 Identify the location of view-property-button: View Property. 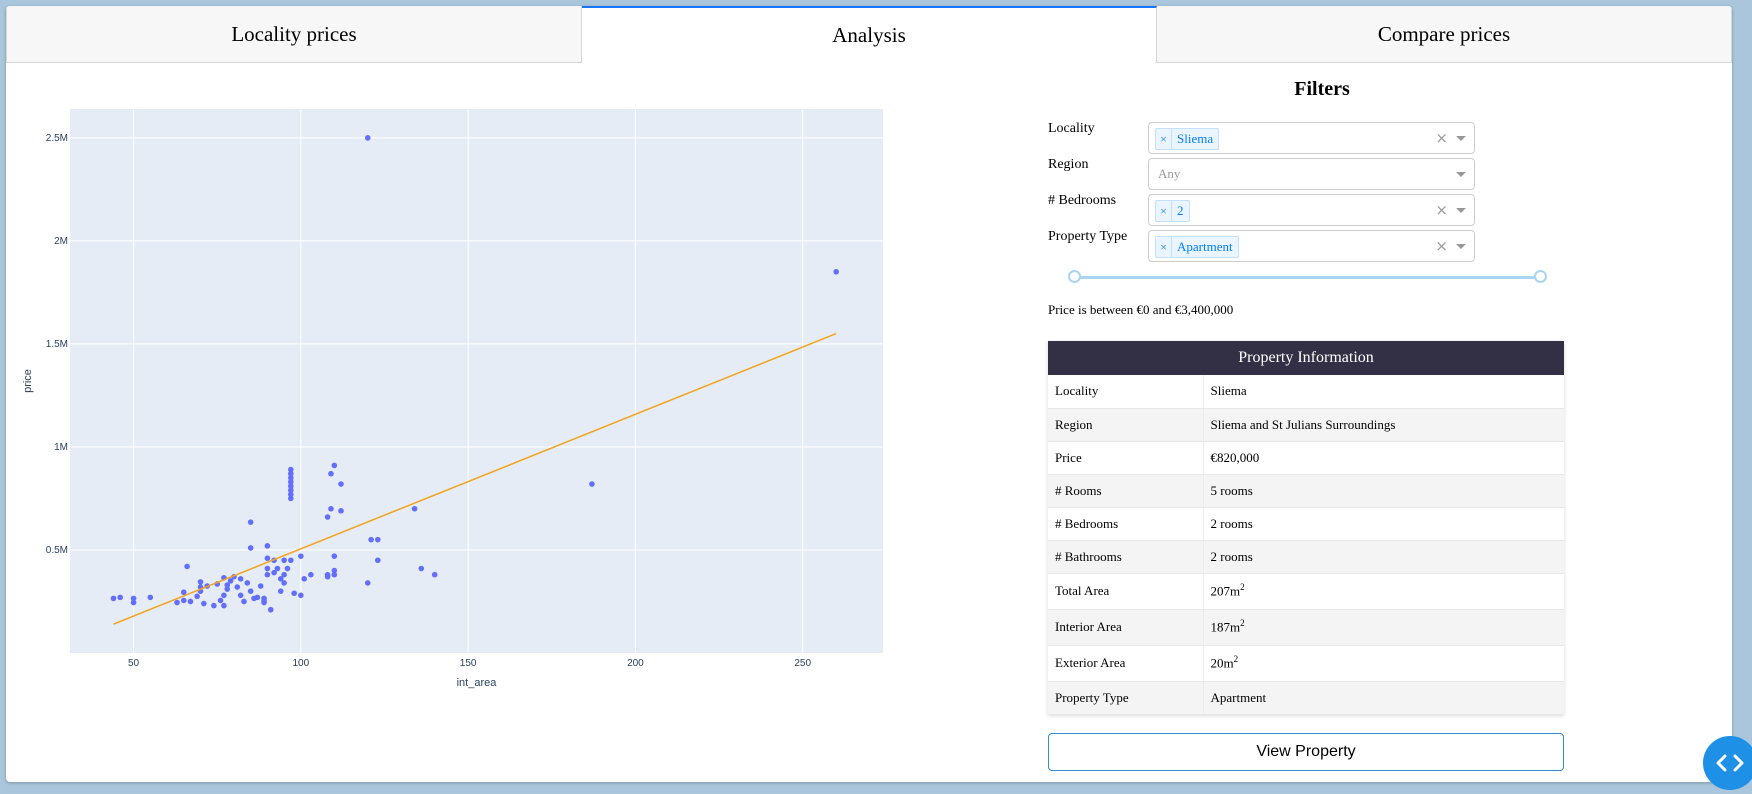
(1306, 752).